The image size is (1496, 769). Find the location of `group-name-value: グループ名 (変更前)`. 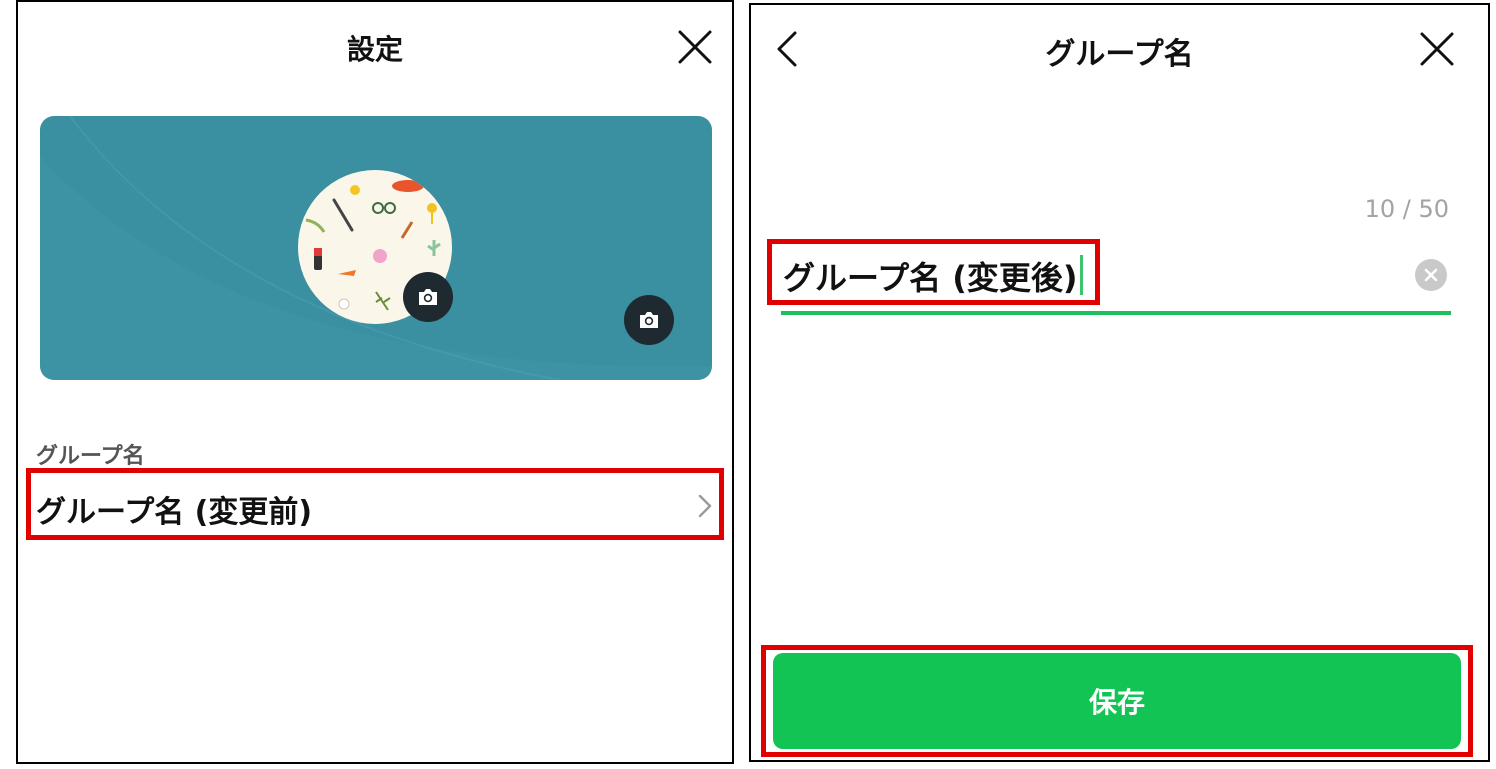

group-name-value: グループ名 (変更前) is located at coordinates (174, 512).